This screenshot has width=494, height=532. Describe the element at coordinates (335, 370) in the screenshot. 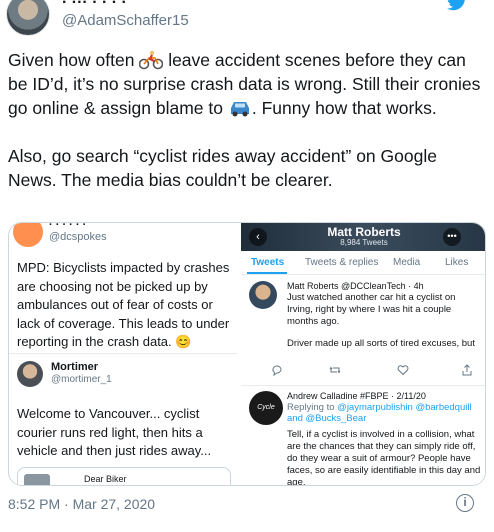

I see `retweet-icon` at that location.